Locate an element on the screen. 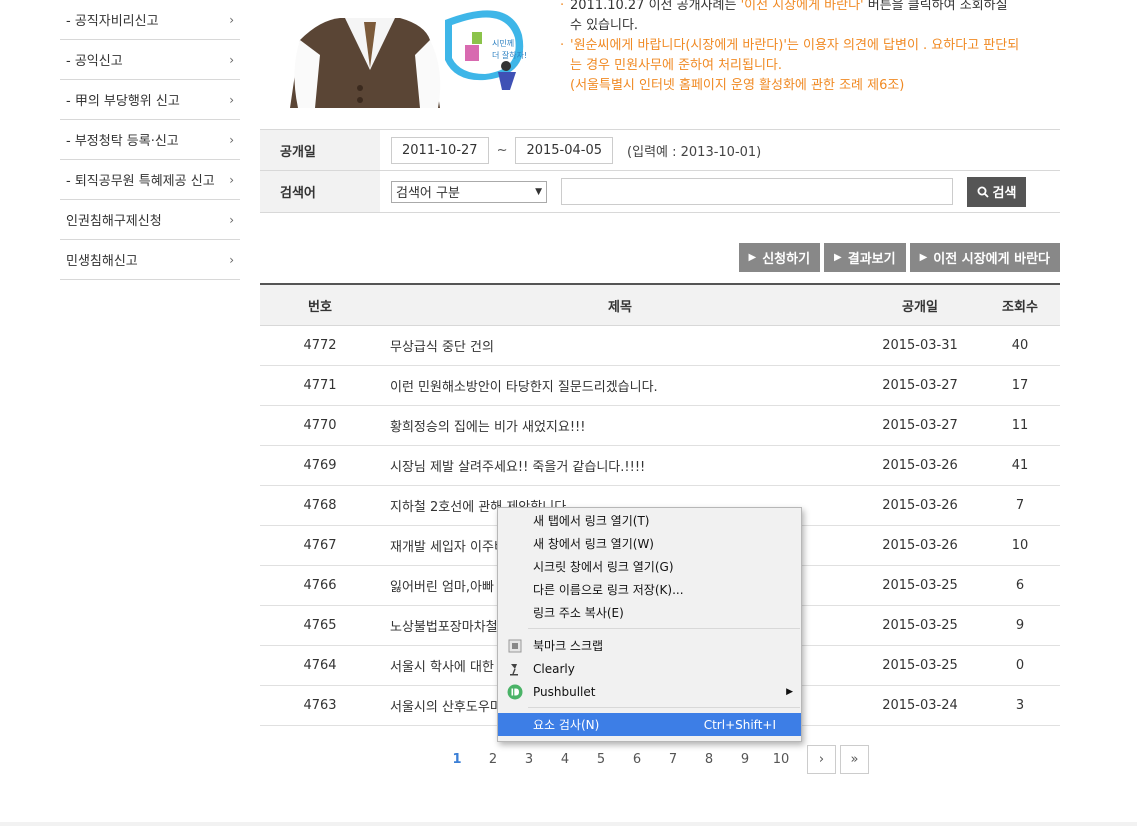  table-row: 4770 황희정승의 집에는 비가 새었지요!!! 2015-03-27 11 is located at coordinates (660, 426).